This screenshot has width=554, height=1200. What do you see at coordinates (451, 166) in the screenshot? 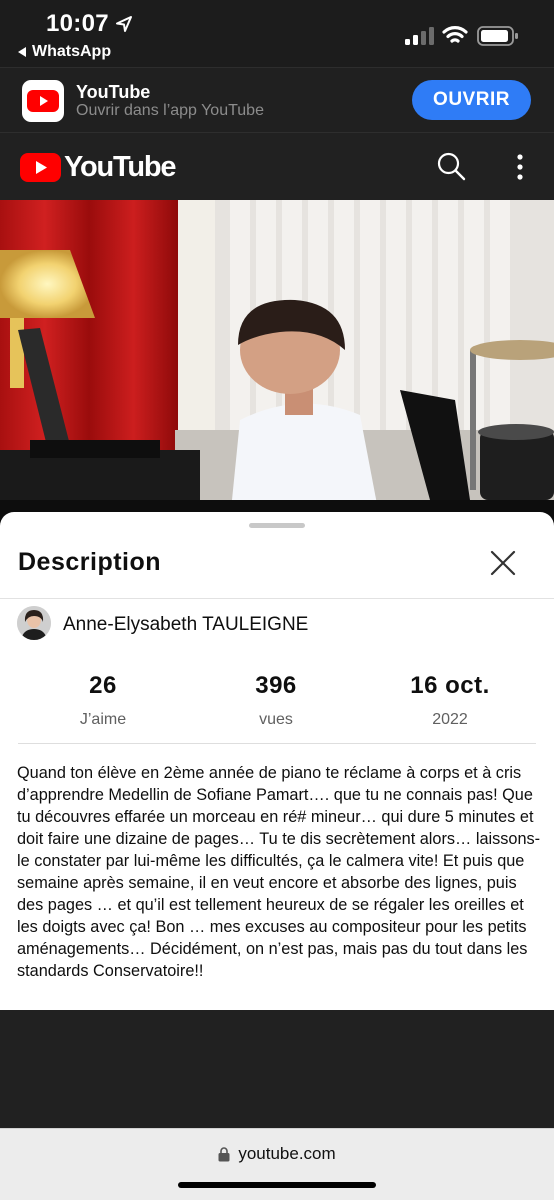
I see `search-icon` at bounding box center [451, 166].